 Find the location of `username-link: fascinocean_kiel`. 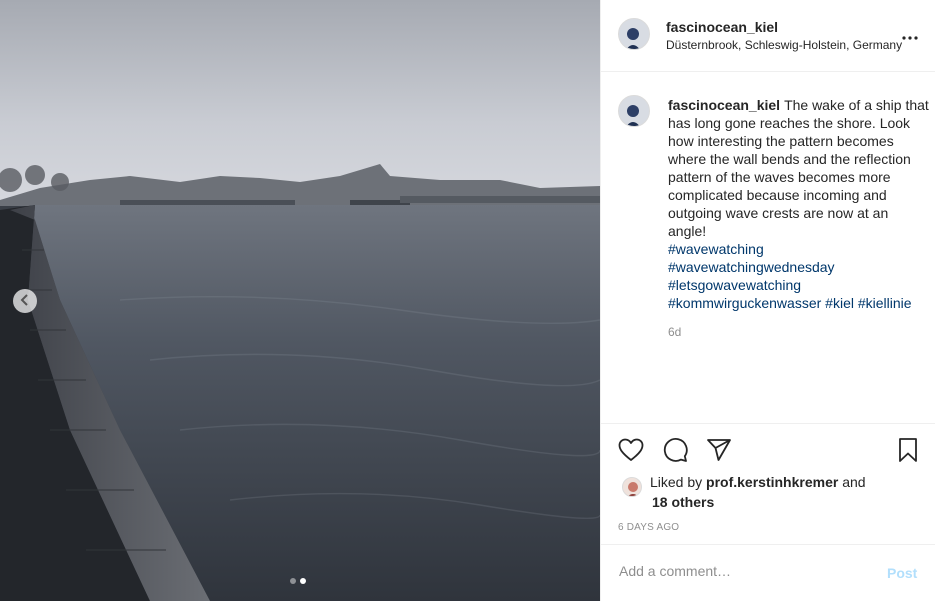

username-link: fascinocean_kiel is located at coordinates (722, 27).